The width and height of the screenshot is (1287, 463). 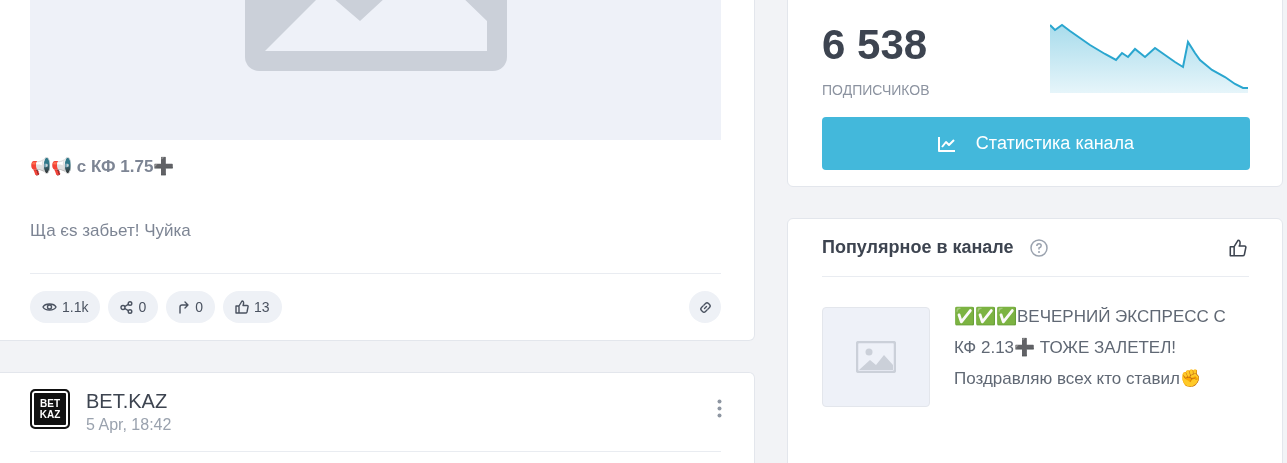 I want to click on chart-icon, so click(x=946, y=143).